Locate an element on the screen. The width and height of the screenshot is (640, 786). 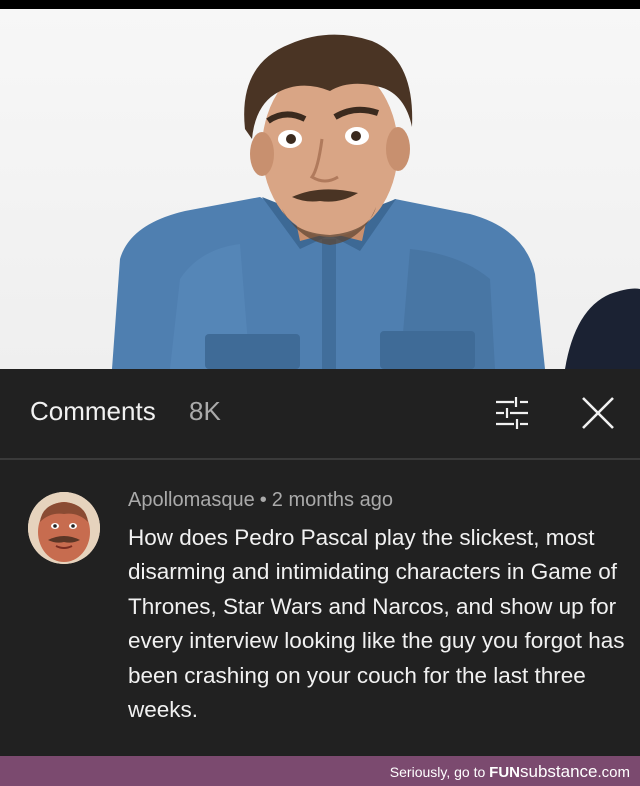
watermark-prefix: Seriously, go to is located at coordinates (437, 772).